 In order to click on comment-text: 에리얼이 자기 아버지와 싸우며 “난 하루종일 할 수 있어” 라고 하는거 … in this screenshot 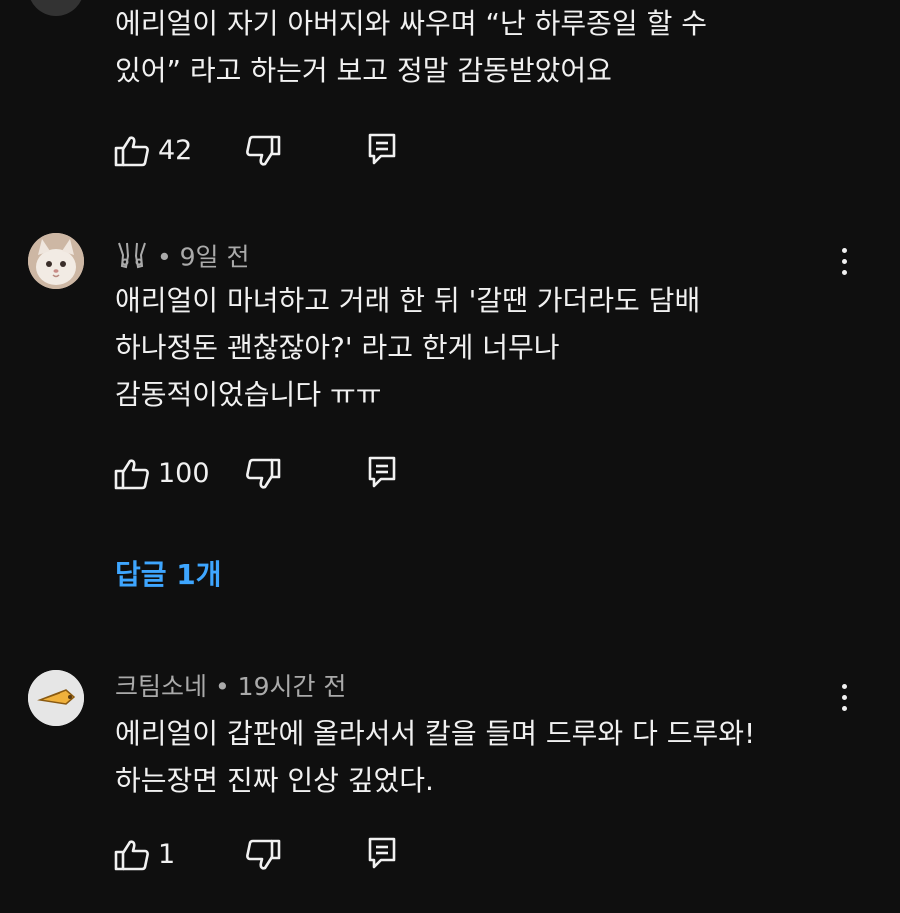, I will do `click(411, 47)`.